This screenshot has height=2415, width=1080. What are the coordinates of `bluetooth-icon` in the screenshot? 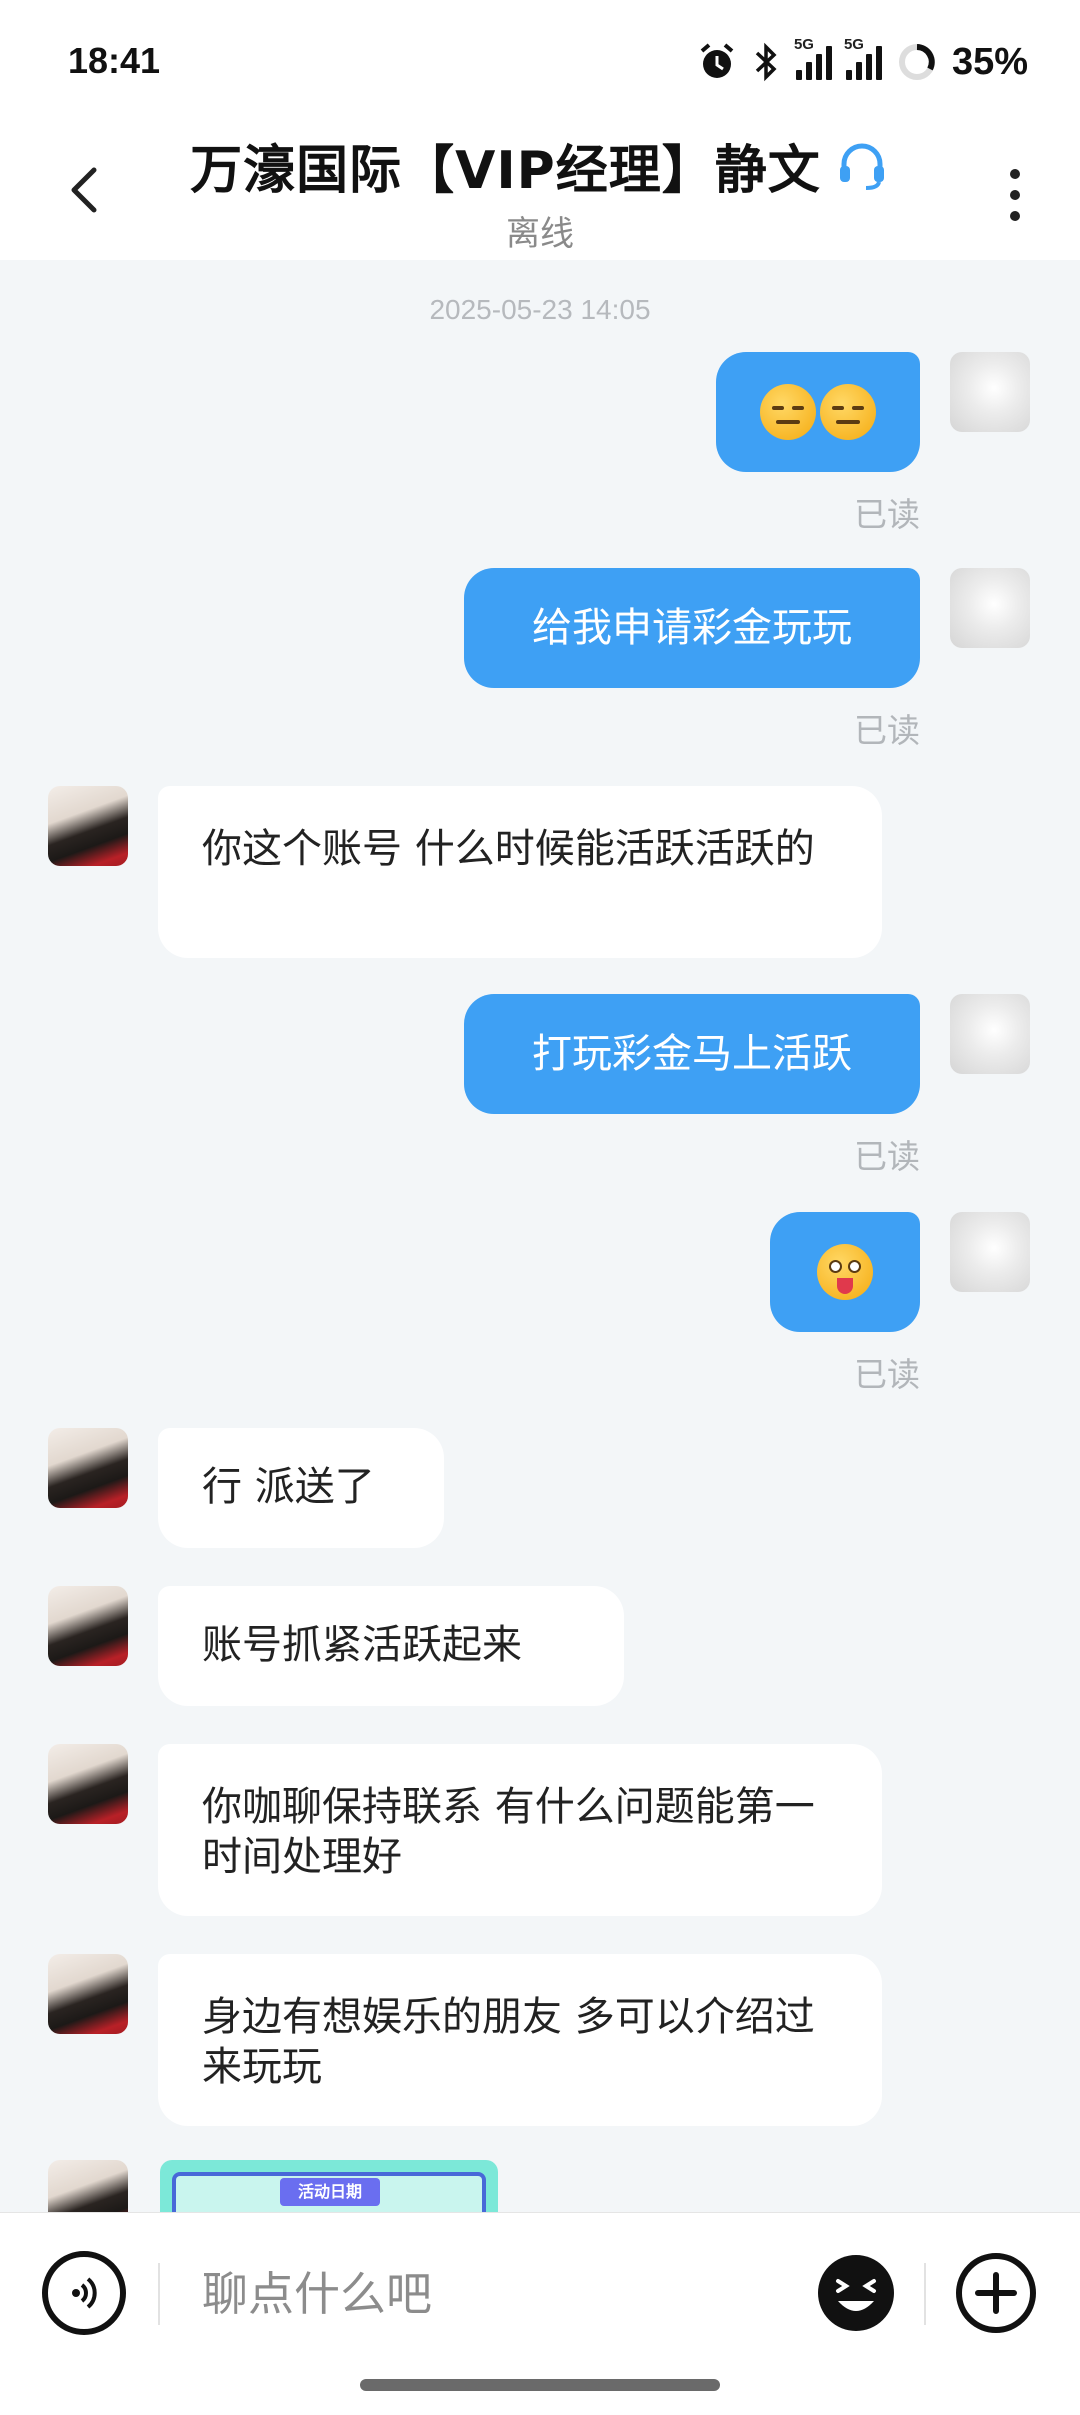 It's located at (766, 62).